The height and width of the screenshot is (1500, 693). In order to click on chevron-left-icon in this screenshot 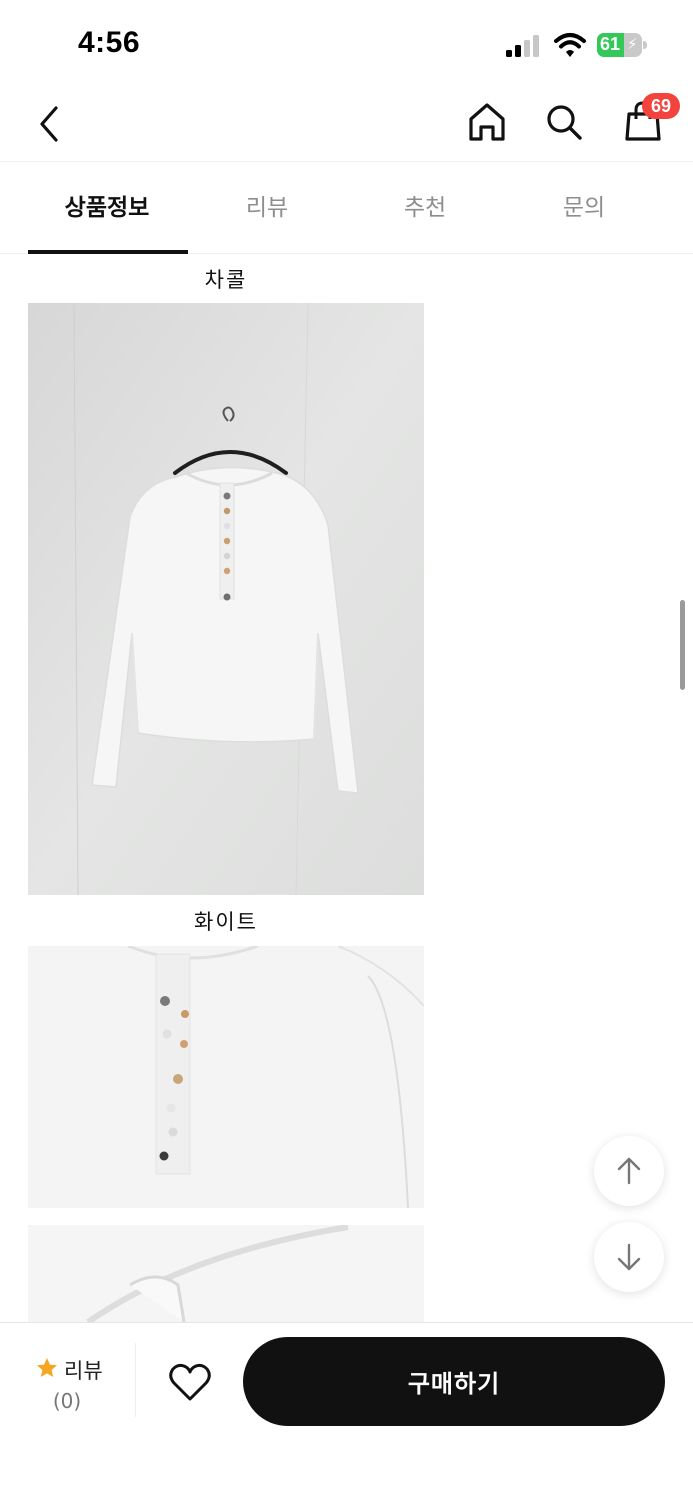, I will do `click(50, 124)`.